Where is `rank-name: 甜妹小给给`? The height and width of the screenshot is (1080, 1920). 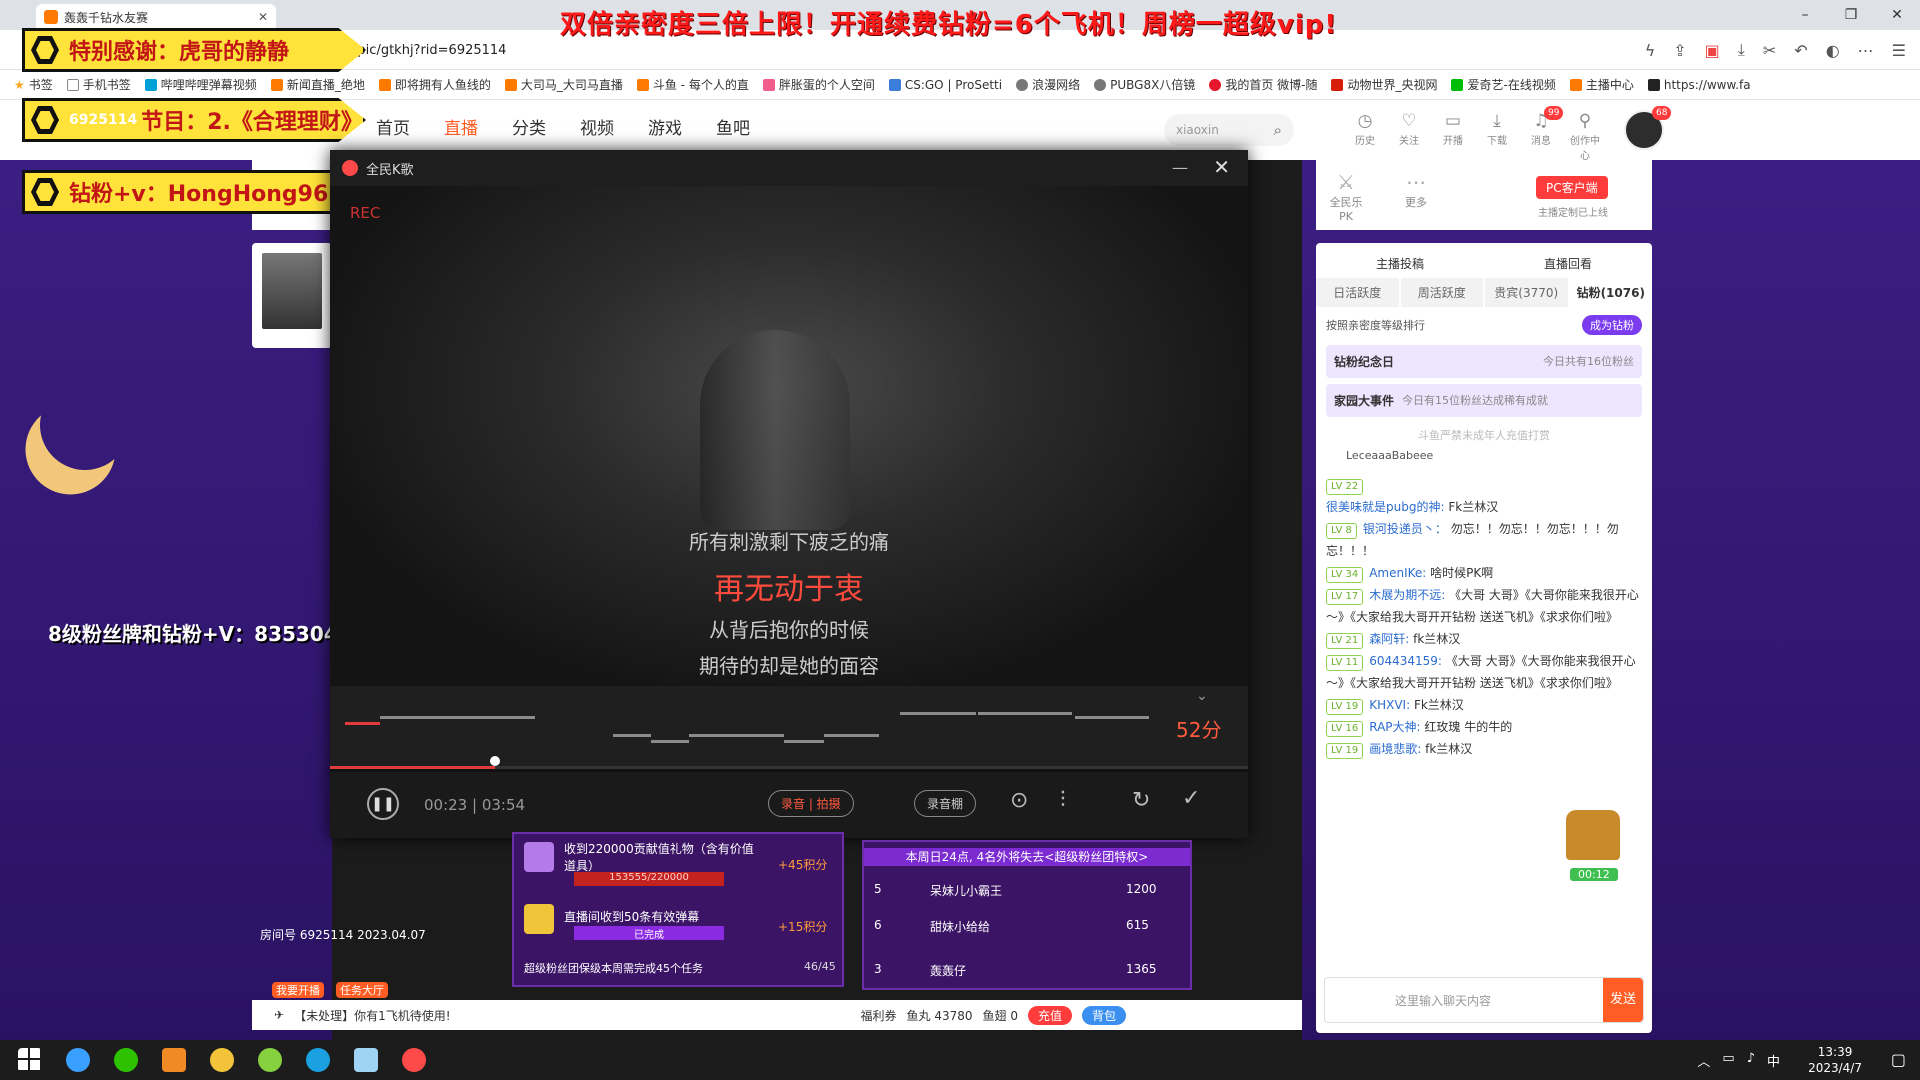 rank-name: 甜妹小给给 is located at coordinates (960, 926).